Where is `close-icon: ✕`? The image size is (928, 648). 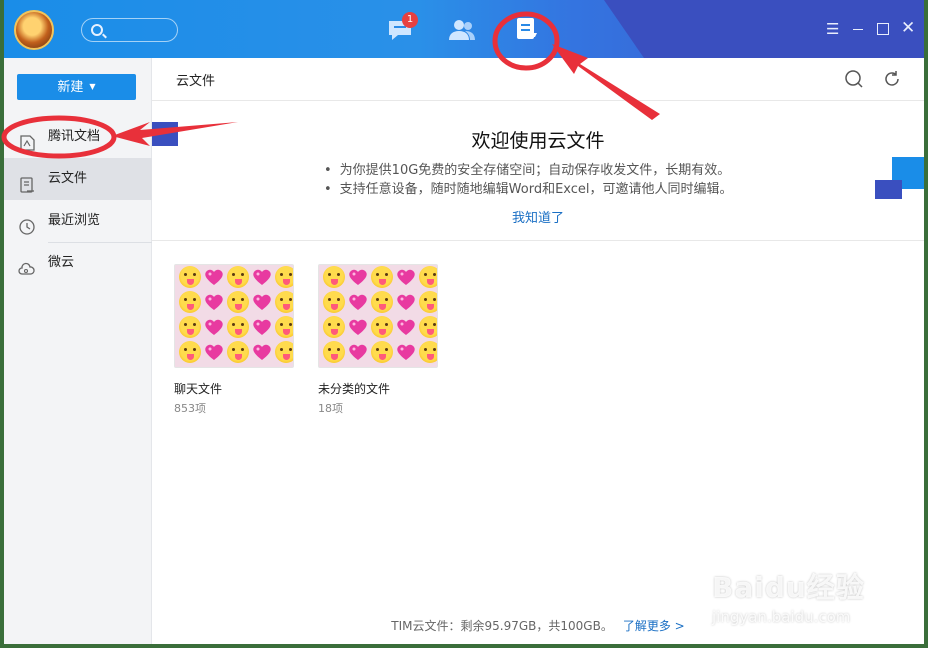 close-icon: ✕ is located at coordinates (908, 28).